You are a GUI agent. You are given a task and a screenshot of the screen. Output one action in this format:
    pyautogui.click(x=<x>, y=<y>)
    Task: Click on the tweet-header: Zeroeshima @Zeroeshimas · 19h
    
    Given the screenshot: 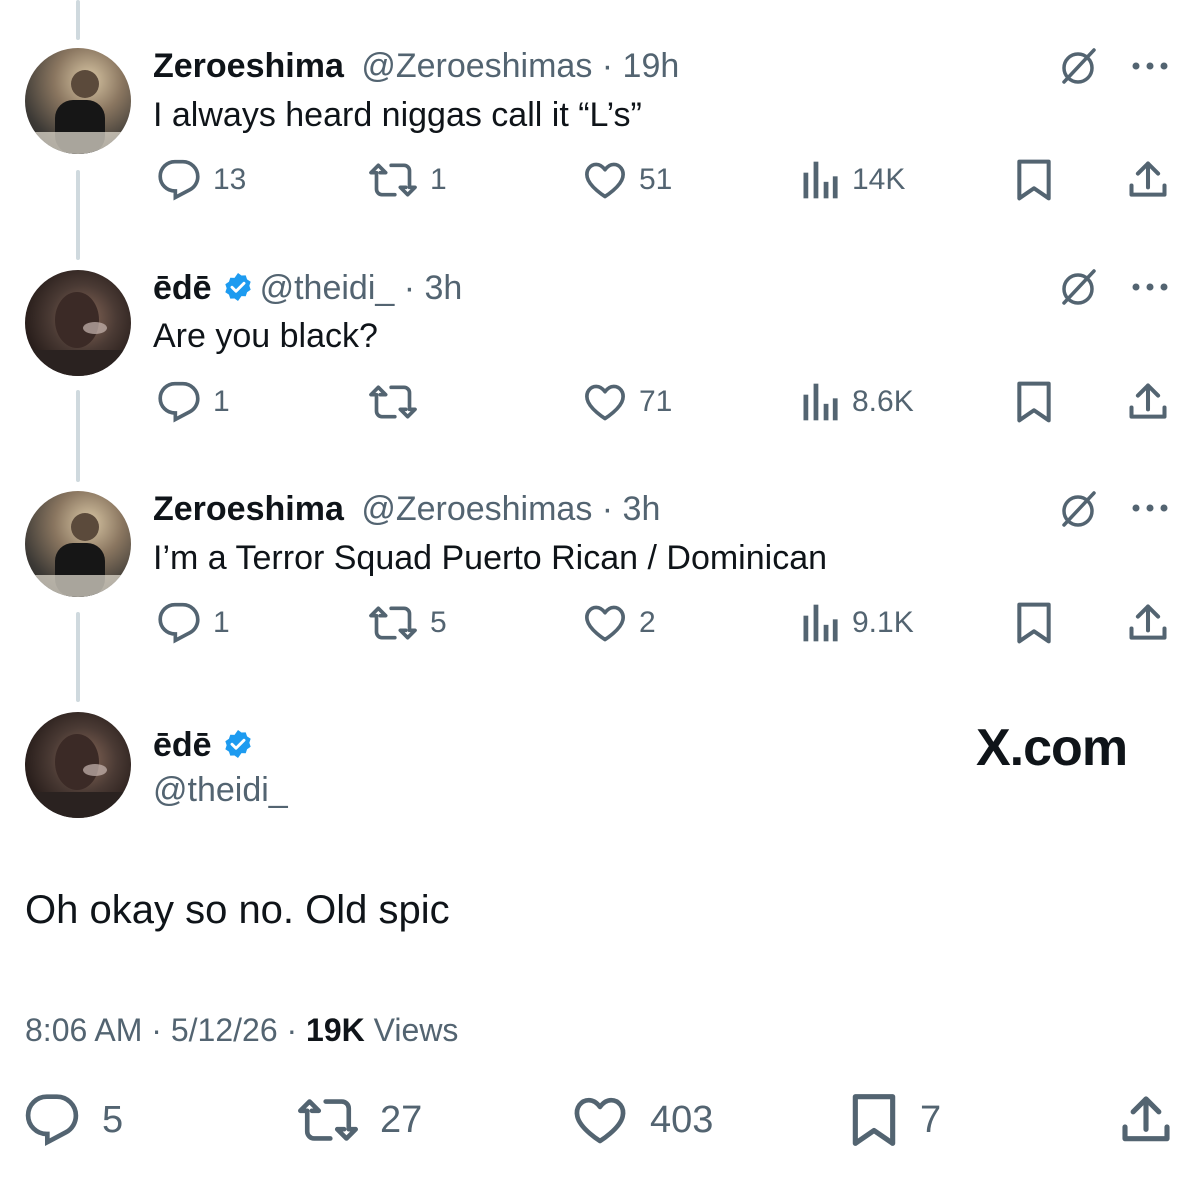 What is the action you would take?
    pyautogui.click(x=416, y=66)
    